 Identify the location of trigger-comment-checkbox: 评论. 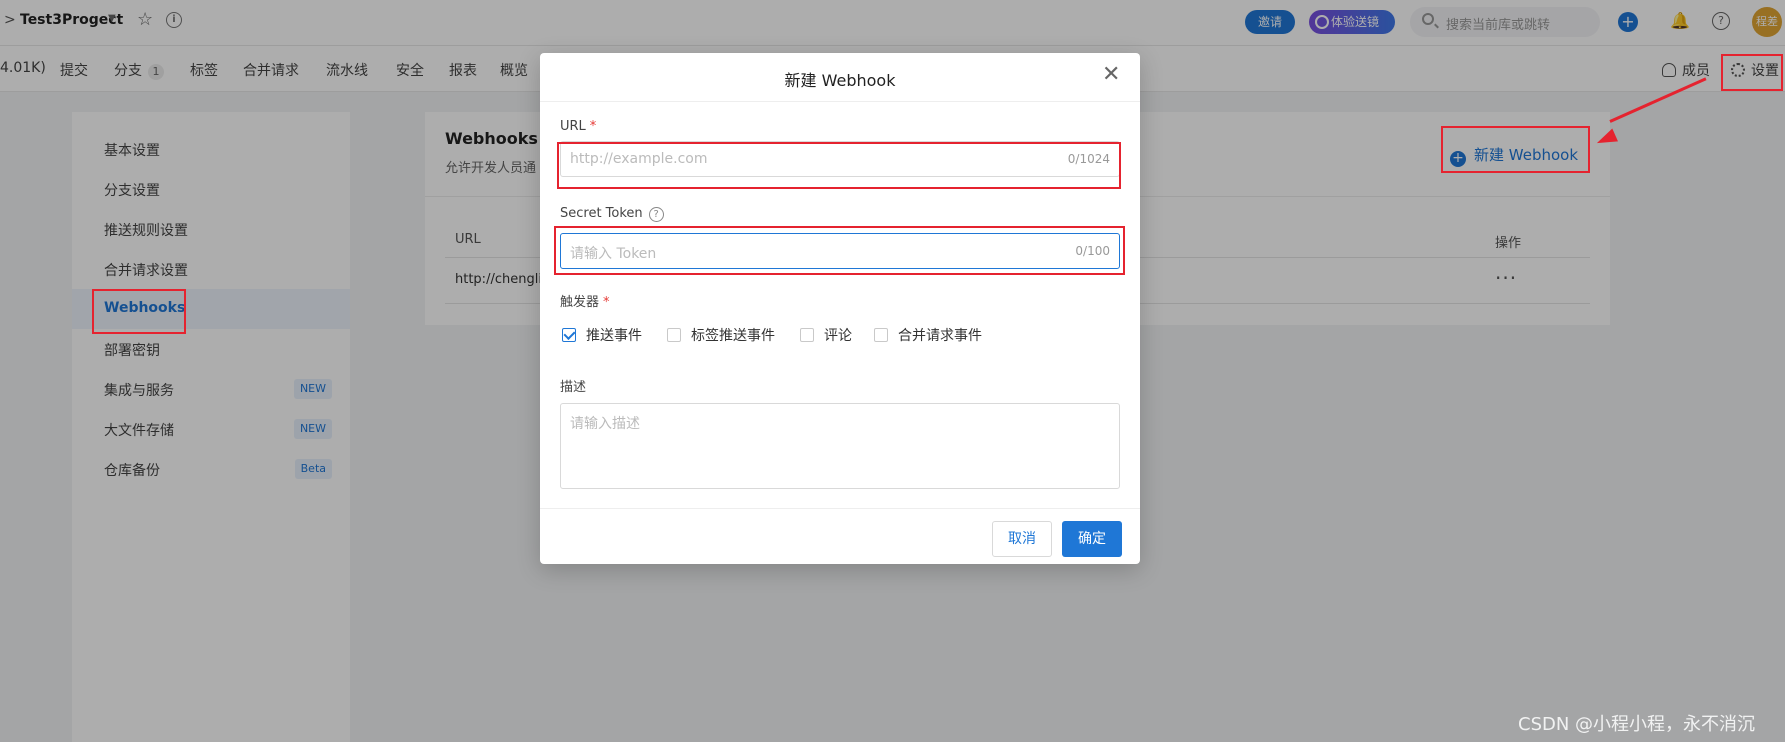
(826, 335).